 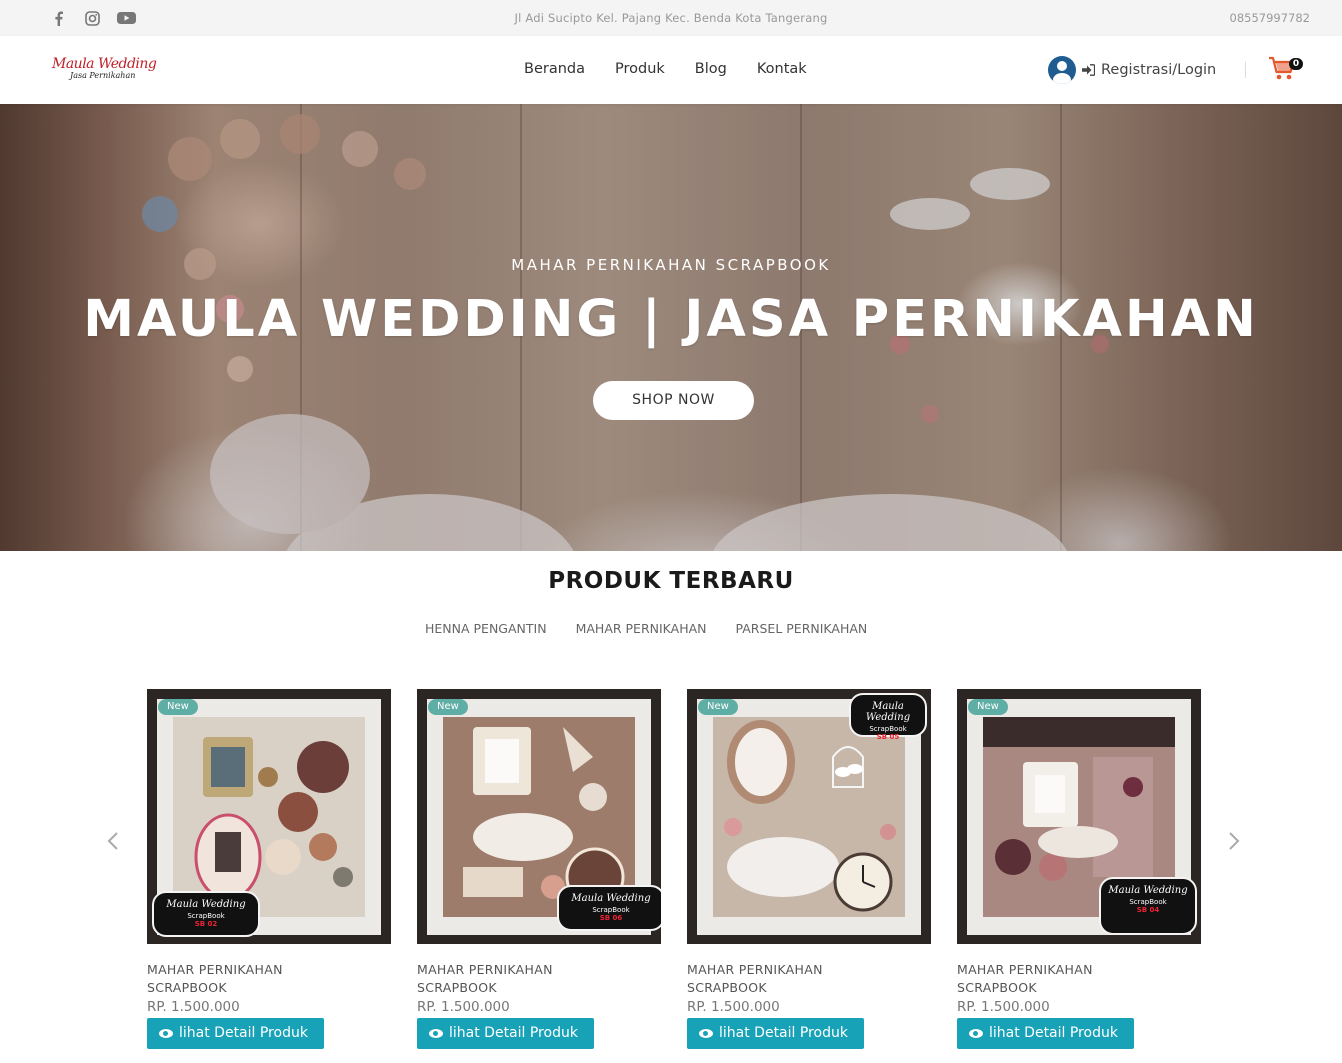 I want to click on phone-number: 08557997782, so click(x=1269, y=18).